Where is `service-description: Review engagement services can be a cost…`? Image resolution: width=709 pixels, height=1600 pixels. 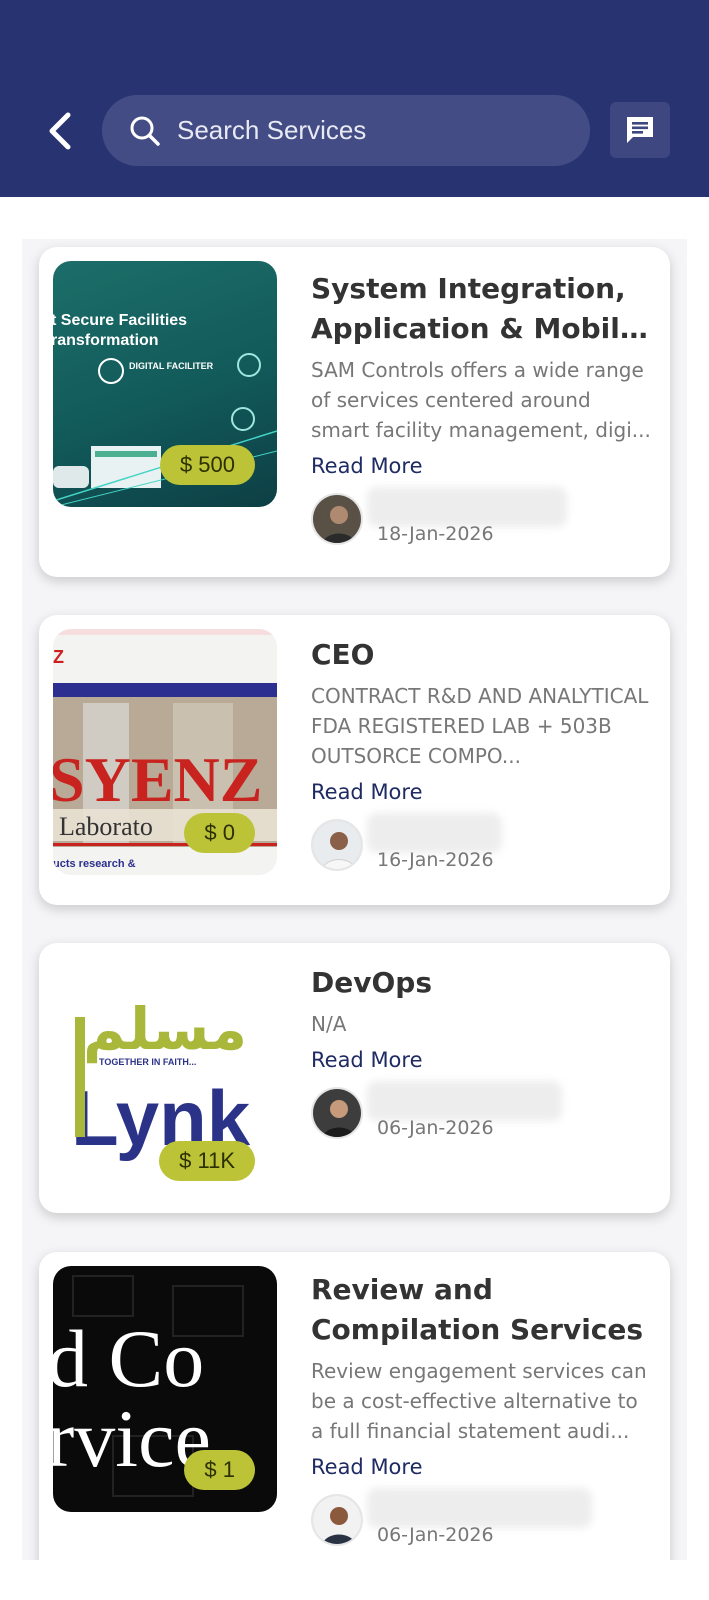
service-description: Review engagement services can be a cost… is located at coordinates (479, 1401).